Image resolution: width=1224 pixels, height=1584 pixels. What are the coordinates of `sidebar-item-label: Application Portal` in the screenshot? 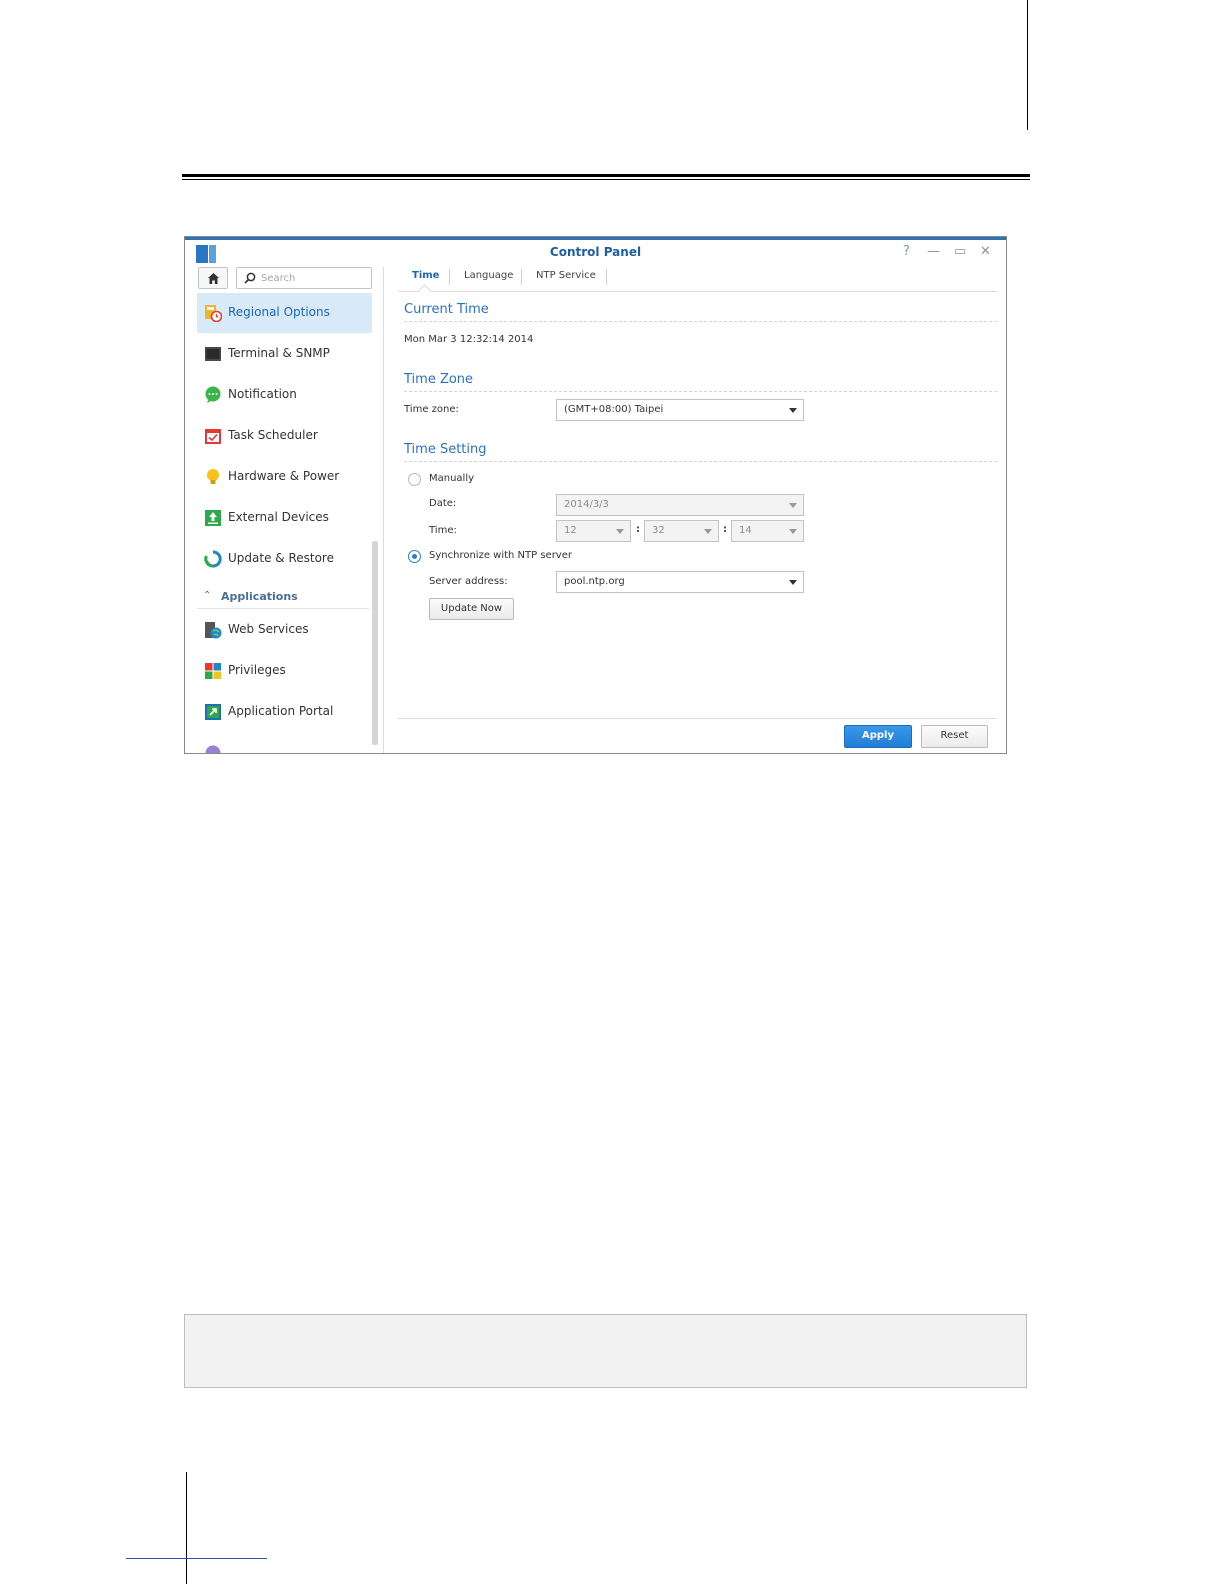 It's located at (281, 711).